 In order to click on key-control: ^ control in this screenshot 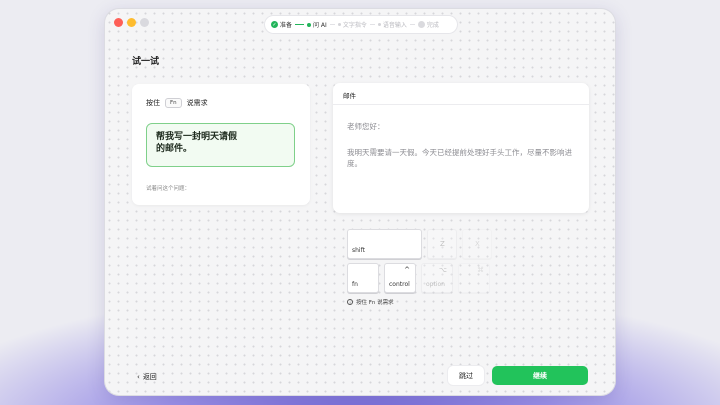, I will do `click(400, 278)`.